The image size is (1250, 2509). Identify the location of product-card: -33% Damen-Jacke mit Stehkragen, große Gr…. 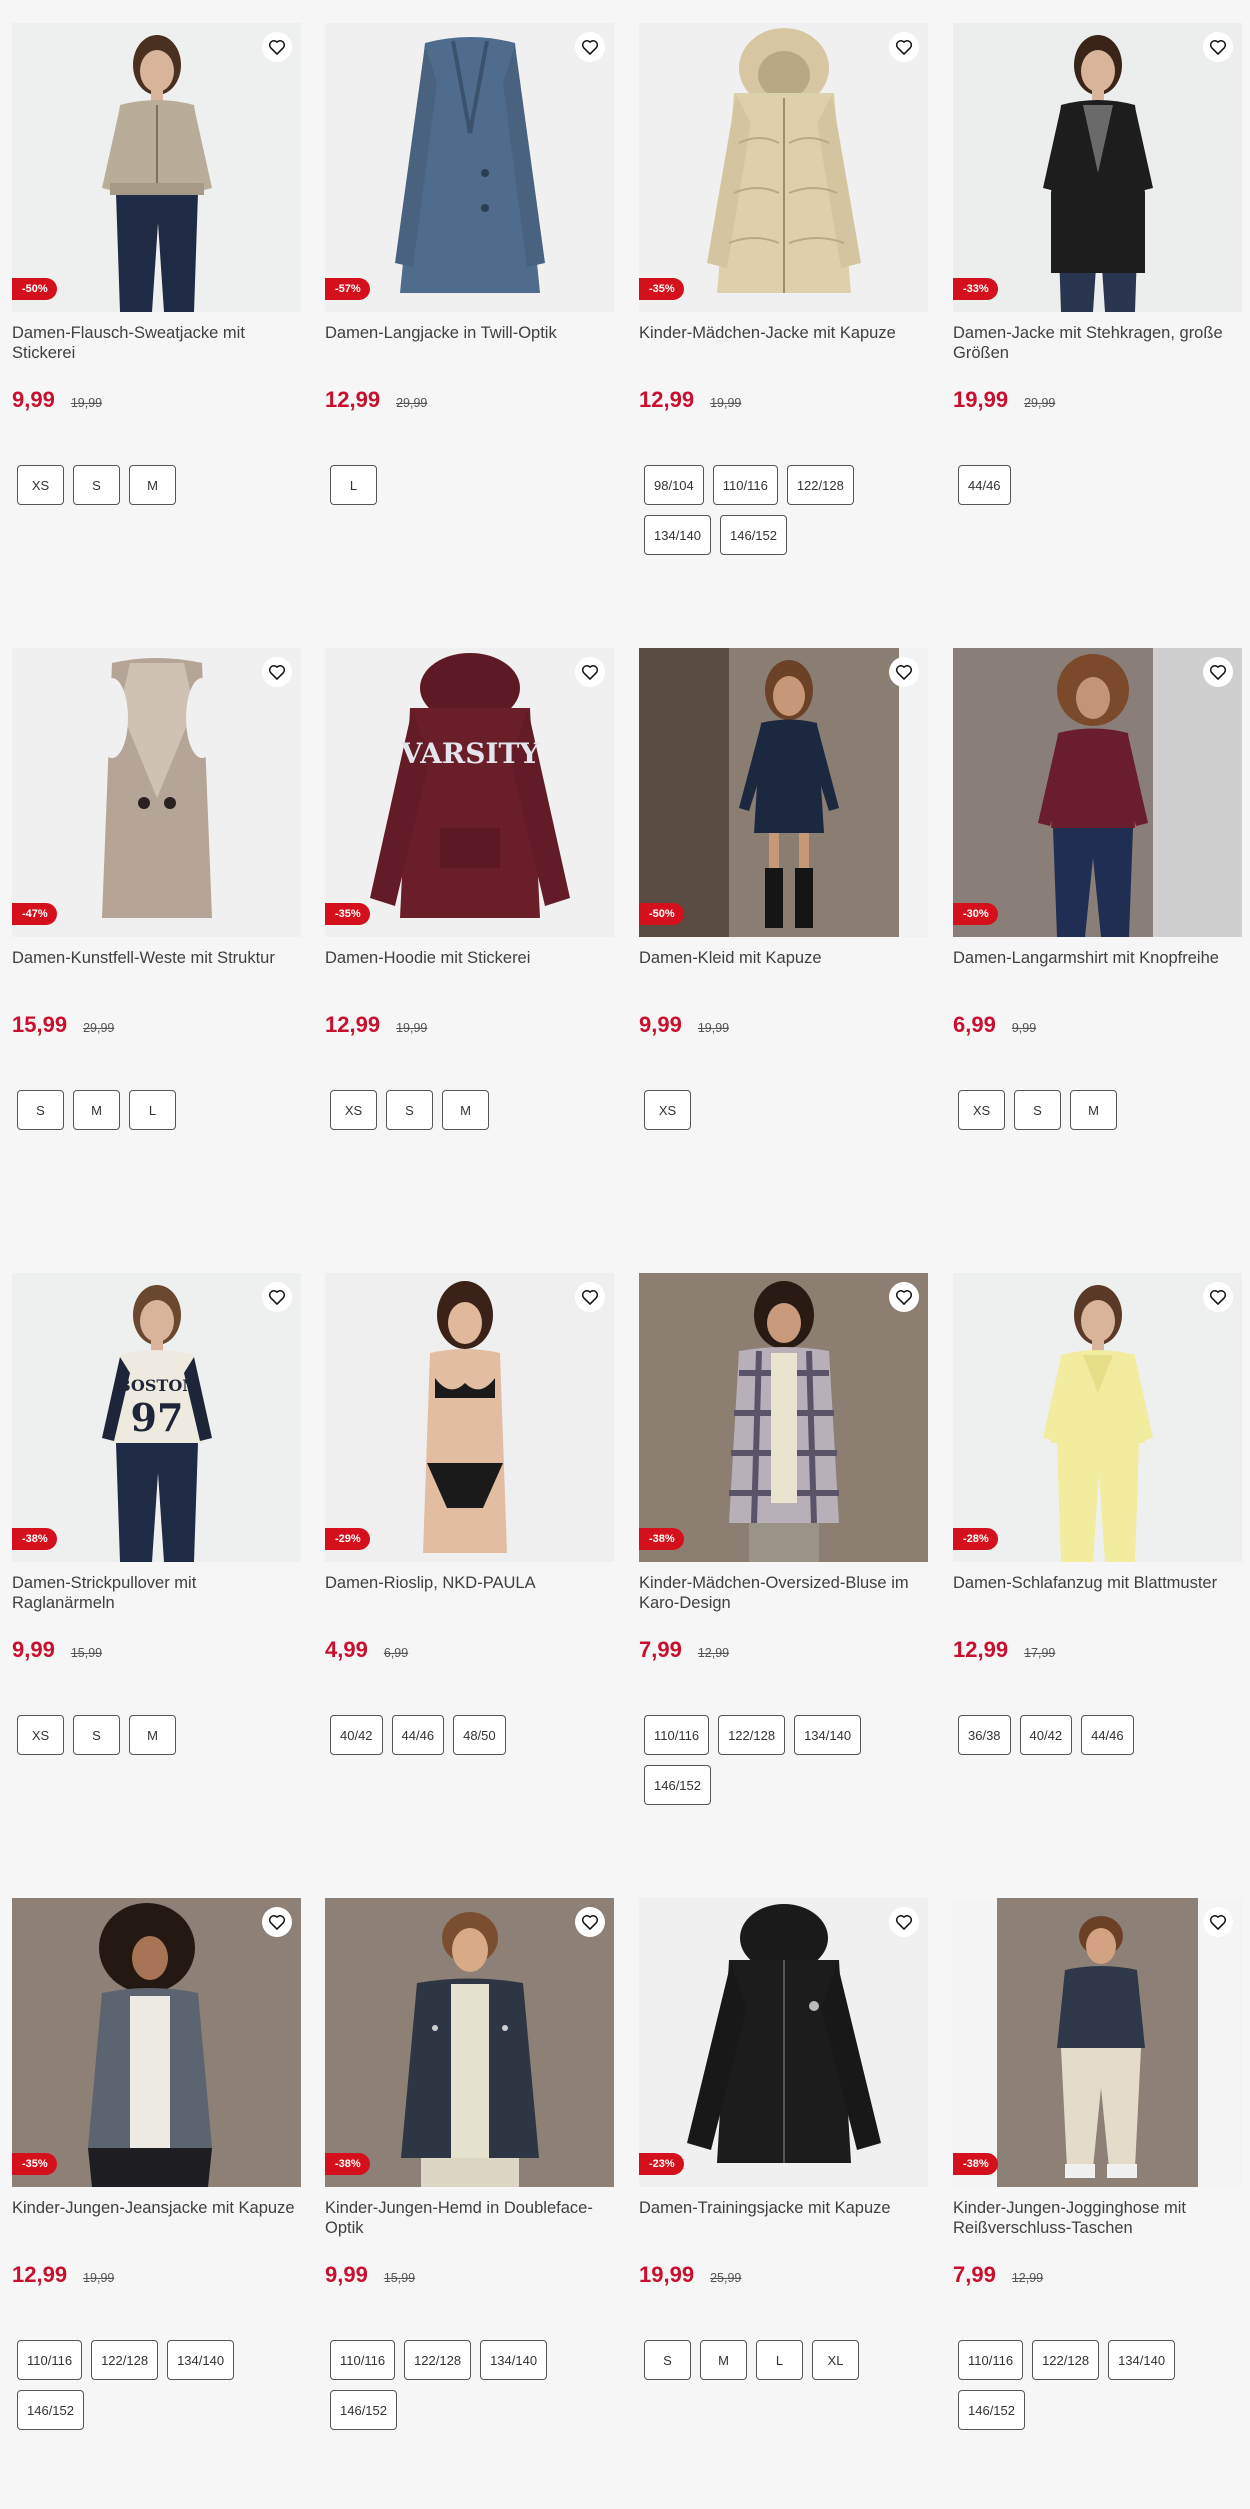
(1097, 264).